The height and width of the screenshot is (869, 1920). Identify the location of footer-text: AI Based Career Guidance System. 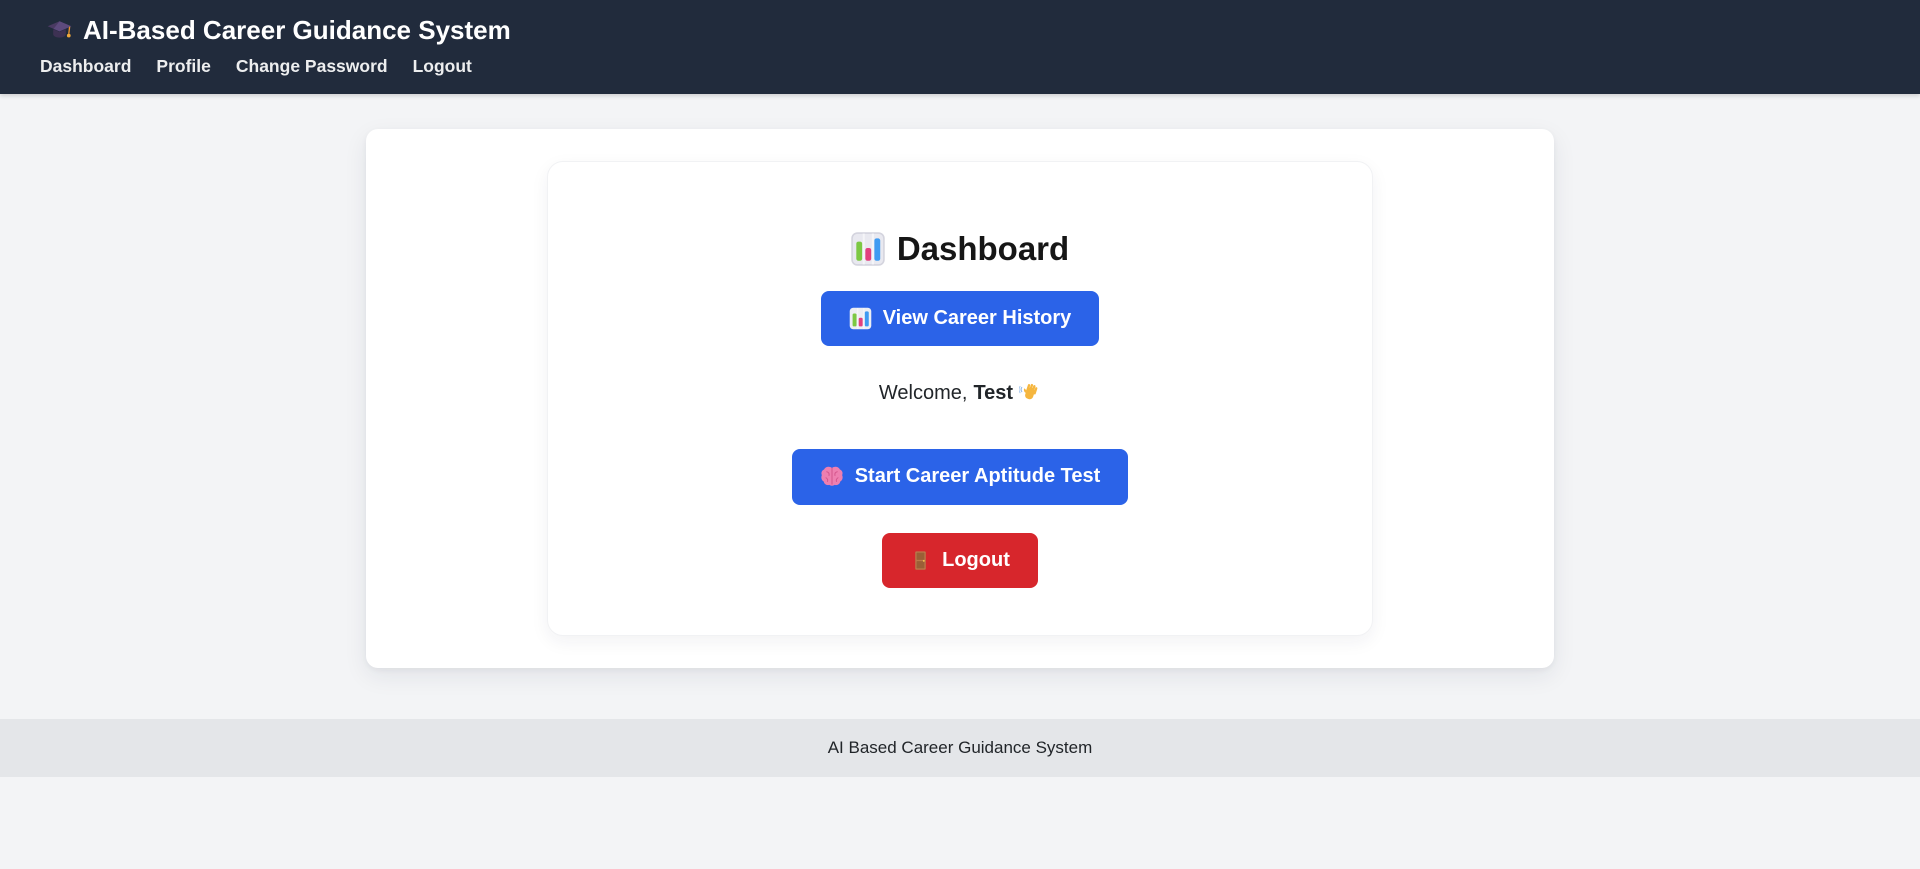
(960, 747).